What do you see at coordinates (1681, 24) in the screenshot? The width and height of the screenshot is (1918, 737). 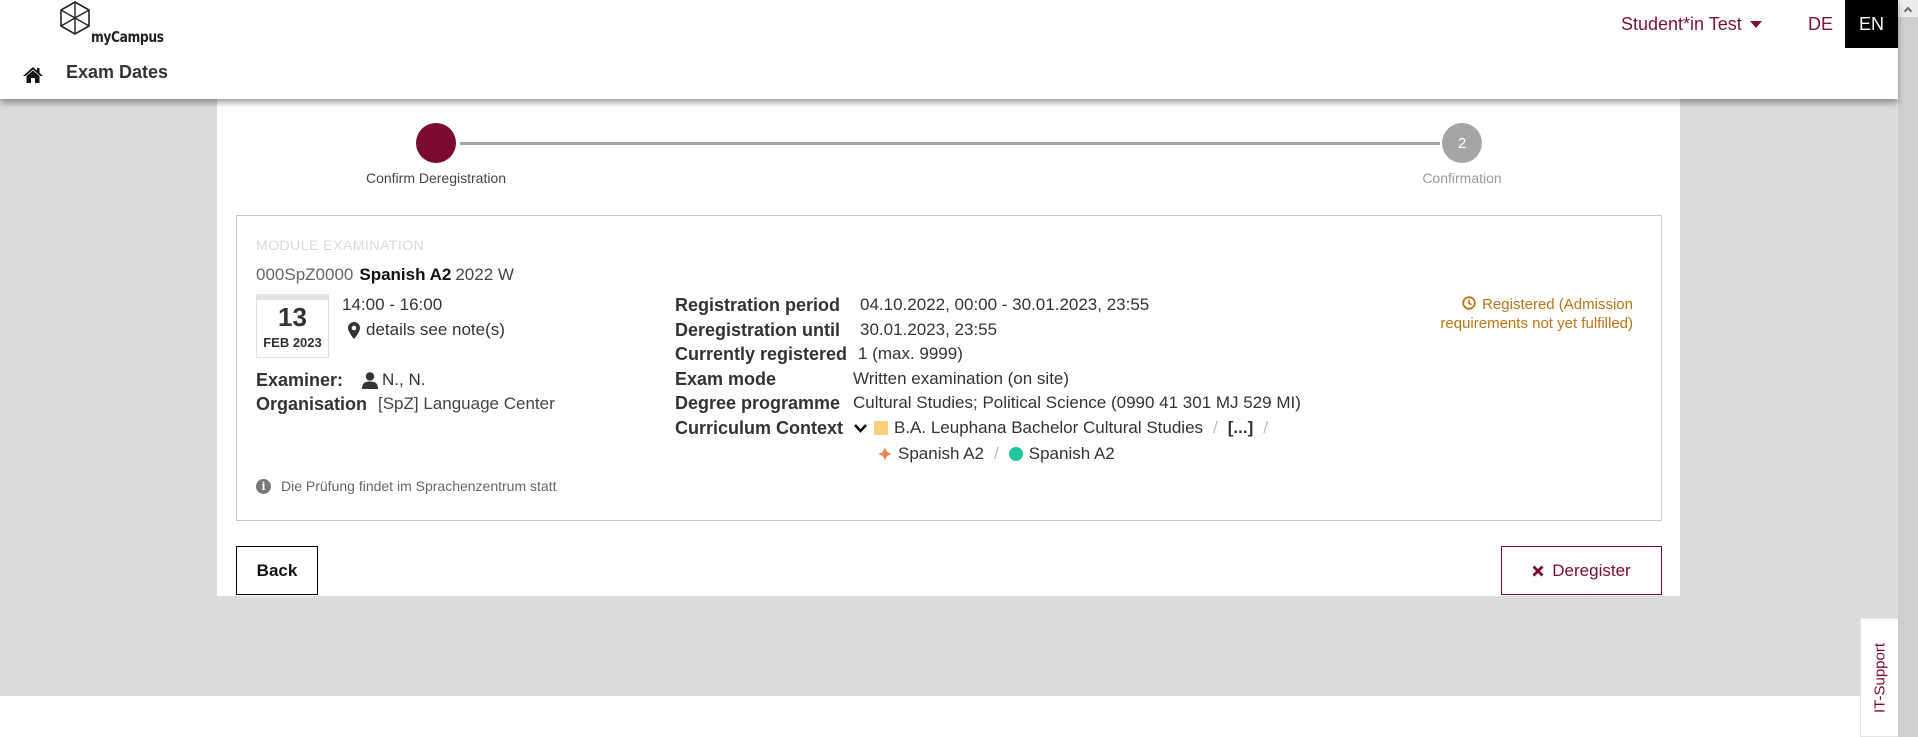 I see `user-menu-label: Student*in Test` at bounding box center [1681, 24].